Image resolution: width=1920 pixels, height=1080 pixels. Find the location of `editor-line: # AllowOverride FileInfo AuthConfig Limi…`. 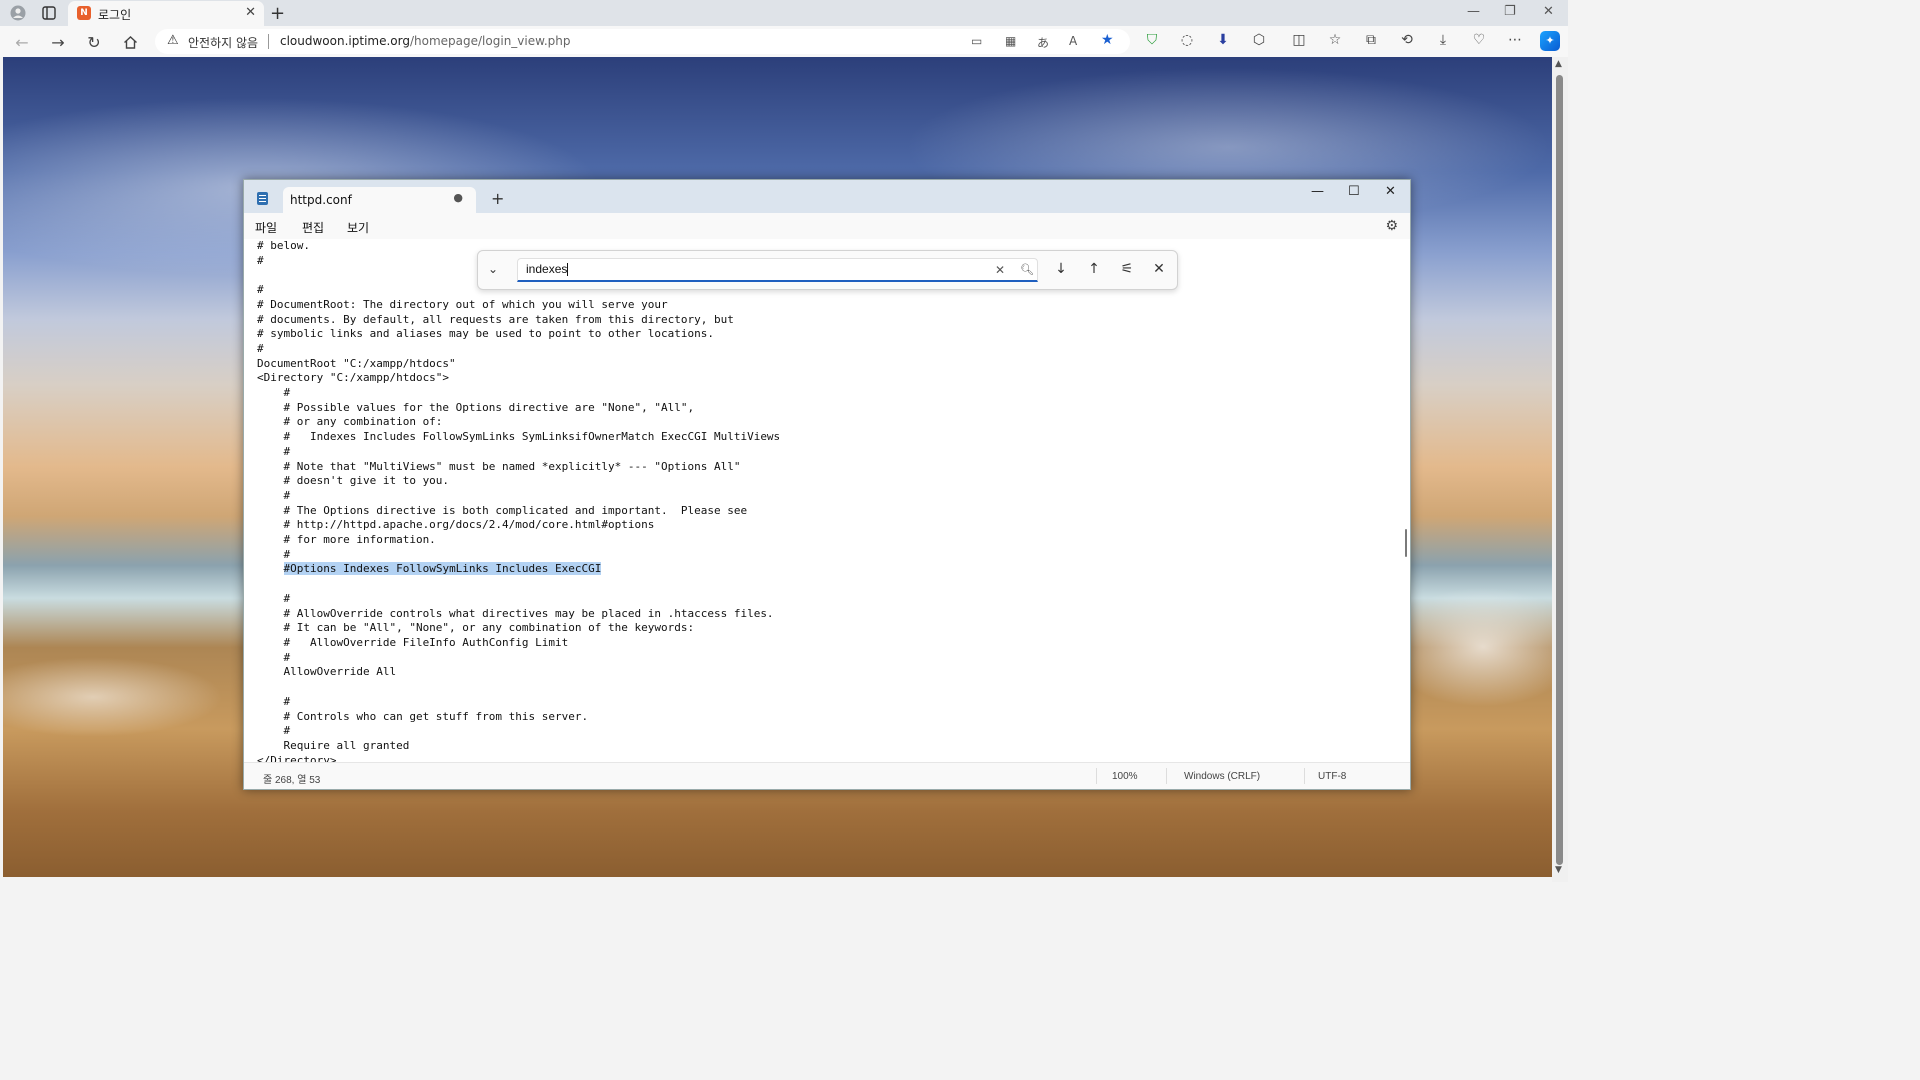

editor-line: # AllowOverride FileInfo AuthConfig Limi… is located at coordinates (518, 643).